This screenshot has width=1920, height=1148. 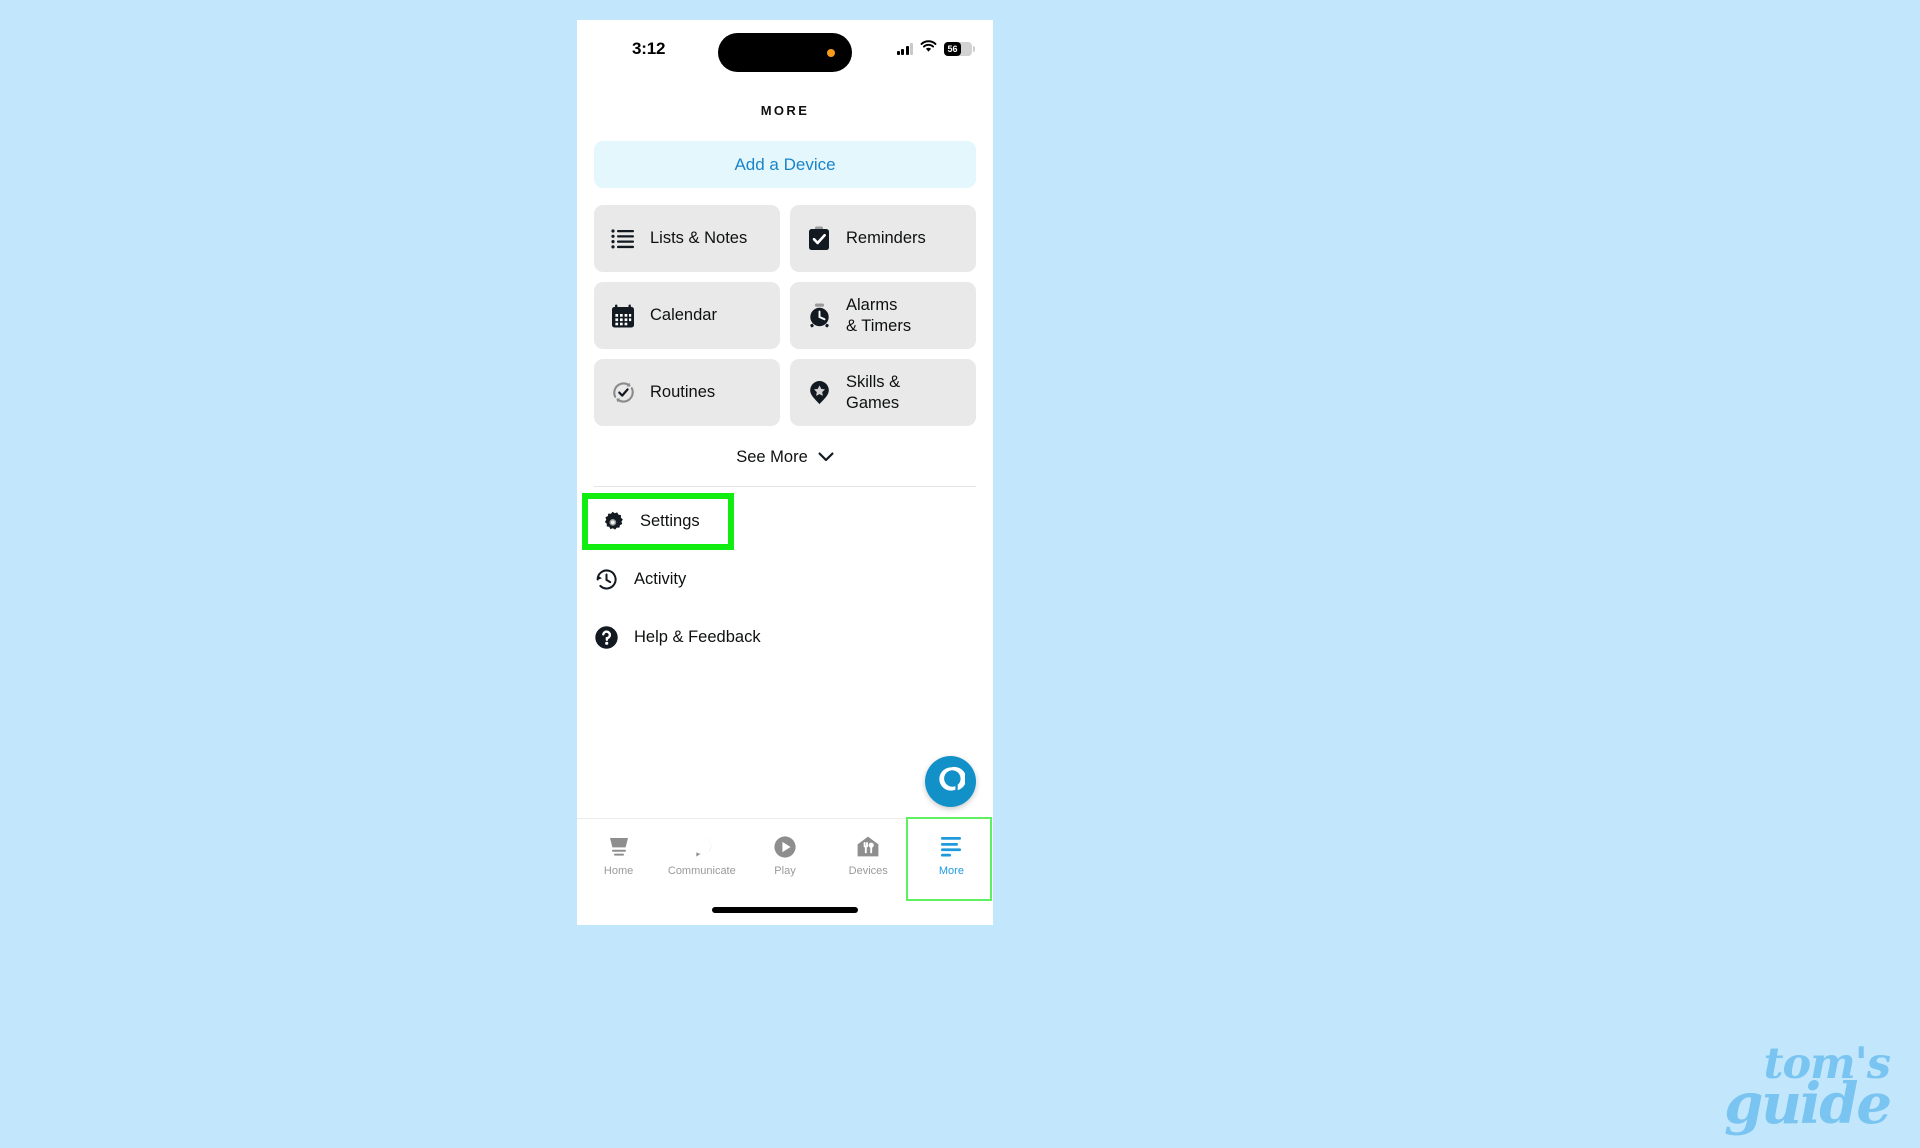 I want to click on nav-item-more: More, so click(x=949, y=859).